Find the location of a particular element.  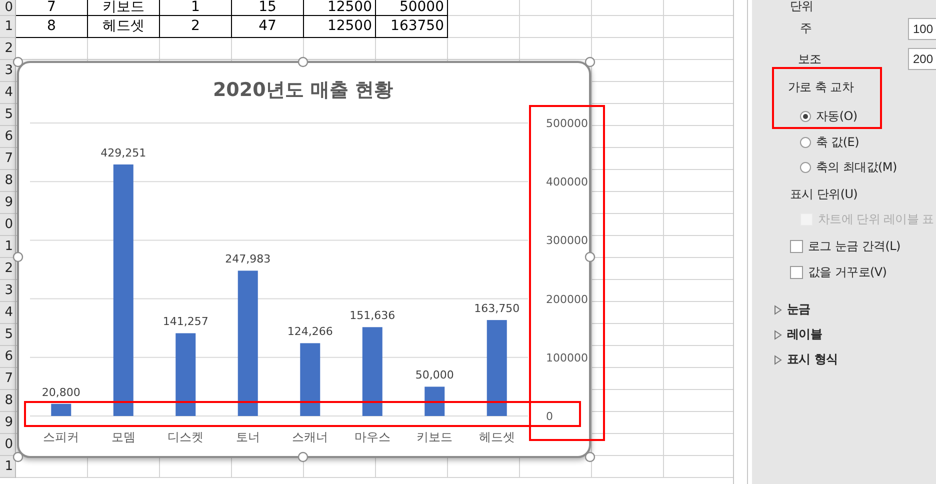

table-cell: 15 is located at coordinates (268, 8).